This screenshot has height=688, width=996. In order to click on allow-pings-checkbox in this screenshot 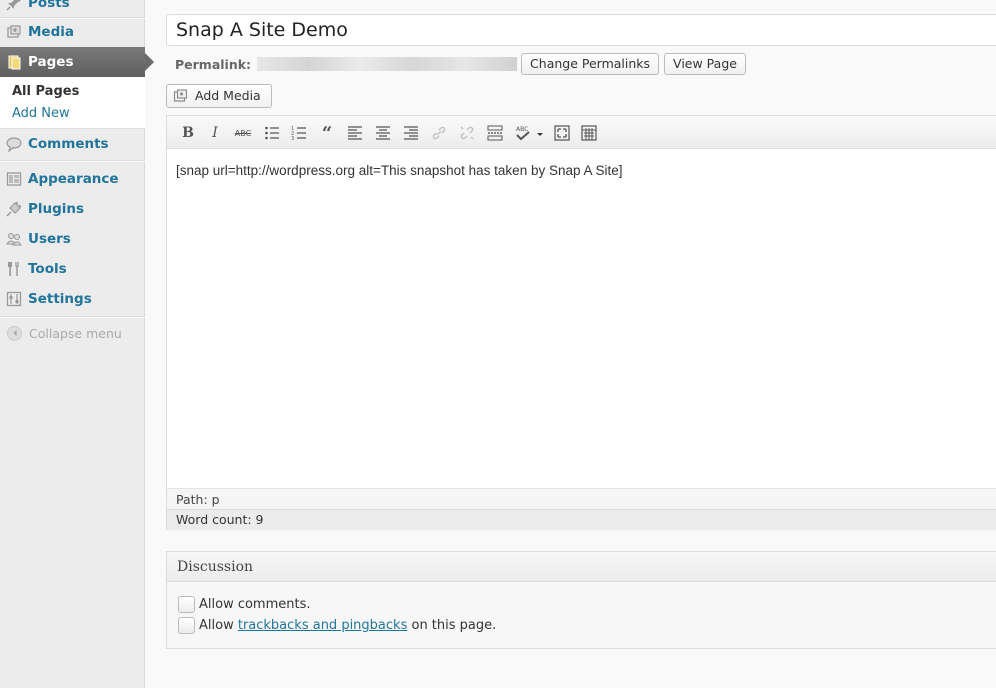, I will do `click(186, 625)`.